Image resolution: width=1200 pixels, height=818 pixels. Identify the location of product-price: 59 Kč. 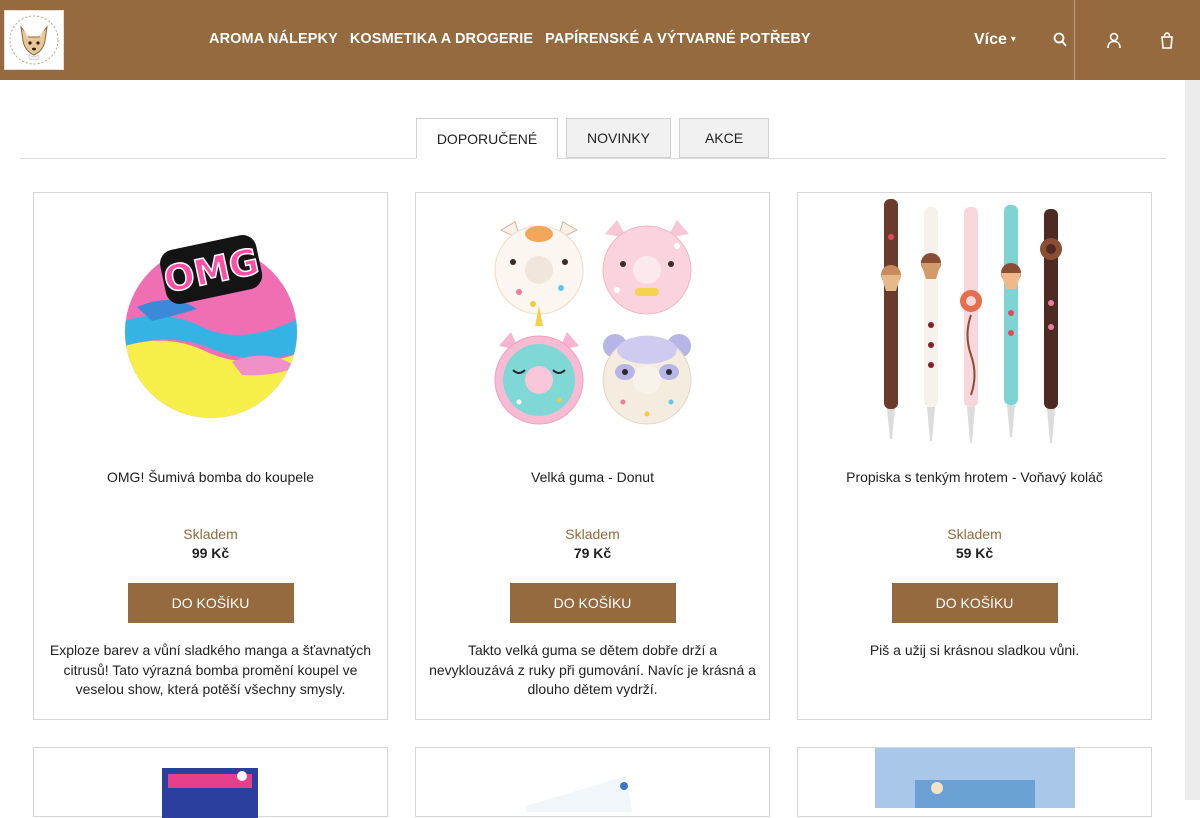
(974, 553).